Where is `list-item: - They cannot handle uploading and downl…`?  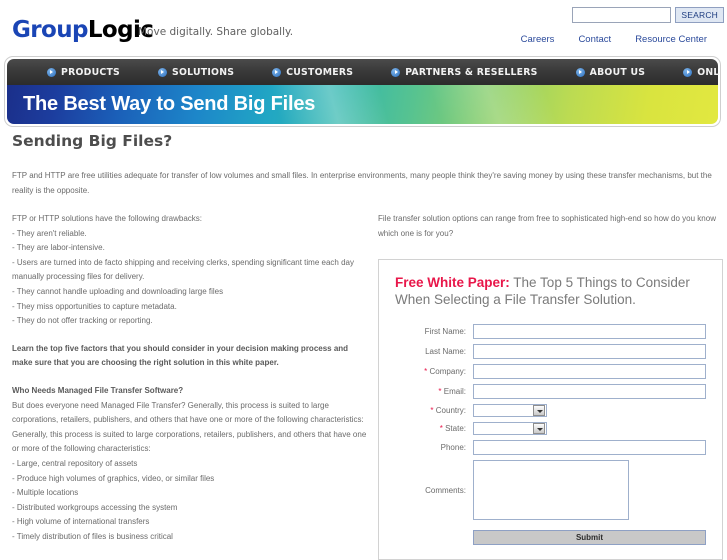
list-item: - They cannot handle uploading and downl… is located at coordinates (118, 291).